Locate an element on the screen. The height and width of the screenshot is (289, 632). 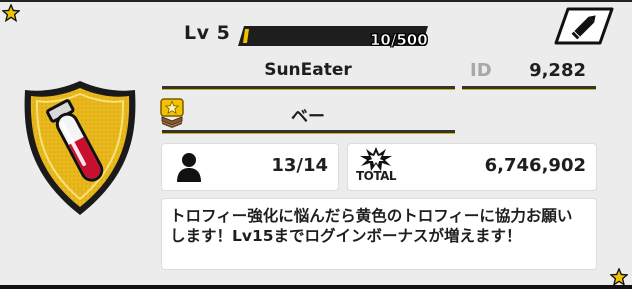
total-box: TOTAL 6,746,902 is located at coordinates (472, 167).